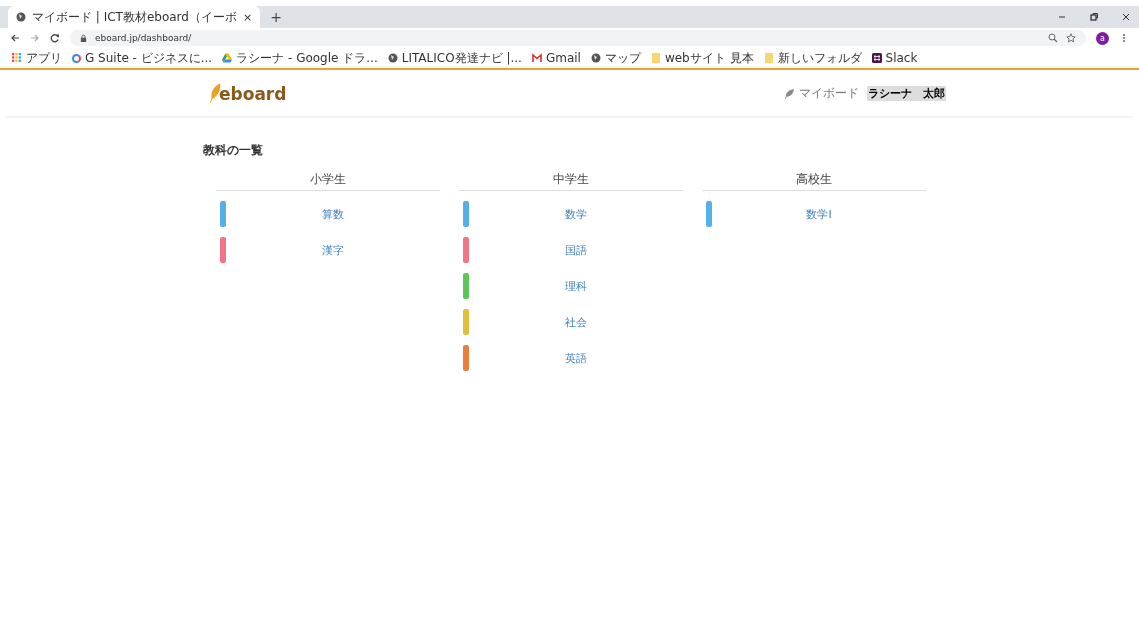 This screenshot has width=1139, height=623. I want to click on new-tab-button: +, so click(276, 17).